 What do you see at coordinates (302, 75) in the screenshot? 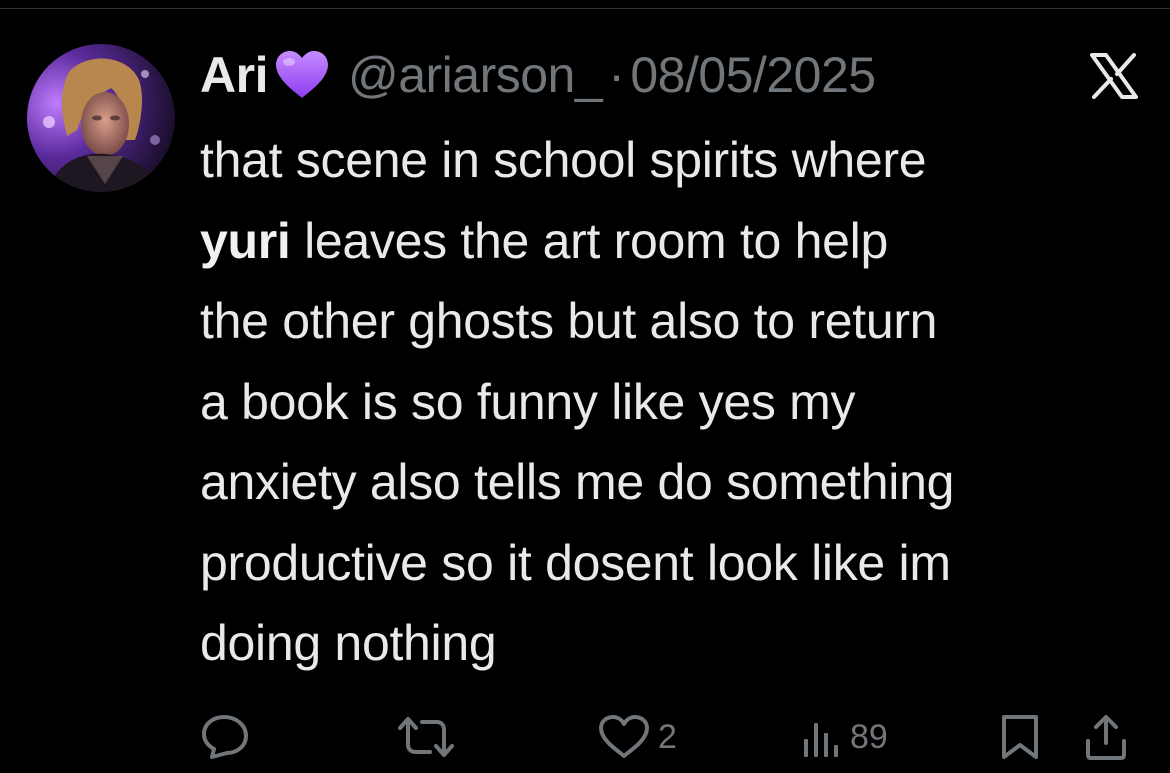
I see `purple-heart-icon` at bounding box center [302, 75].